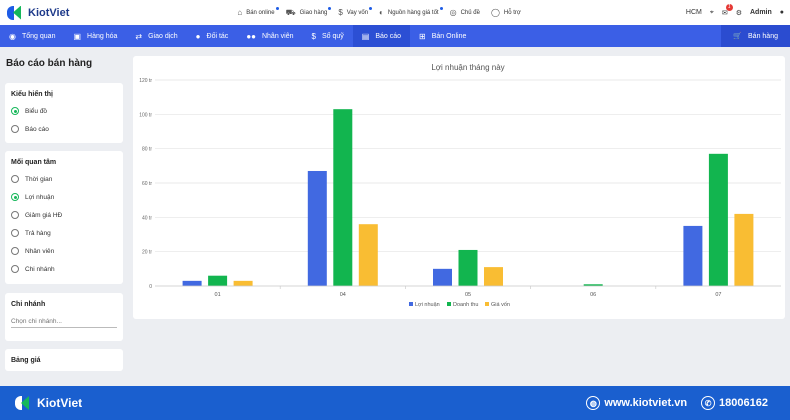 The width and height of the screenshot is (790, 420). I want to click on radio-option-tra-hang: Trả hàng, so click(64, 233).